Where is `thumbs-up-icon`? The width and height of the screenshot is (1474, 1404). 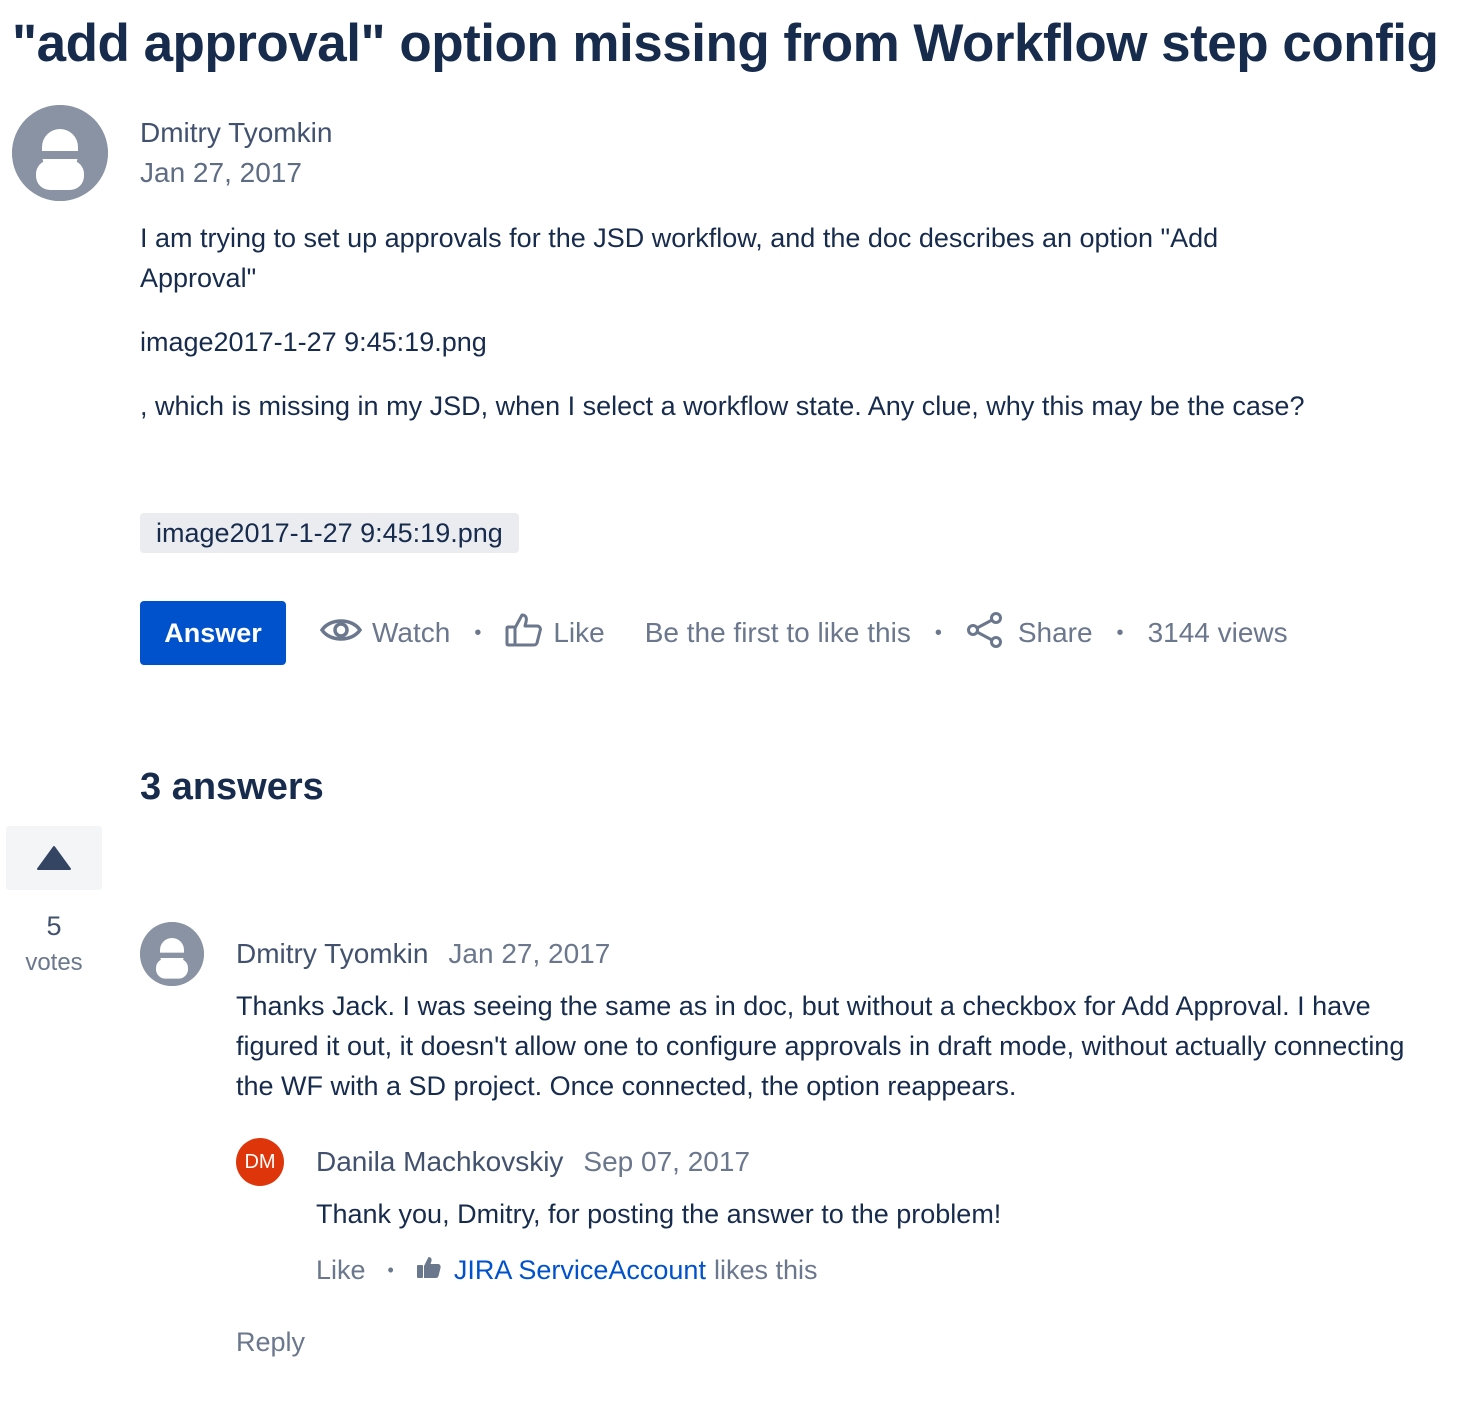 thumbs-up-icon is located at coordinates (524, 633).